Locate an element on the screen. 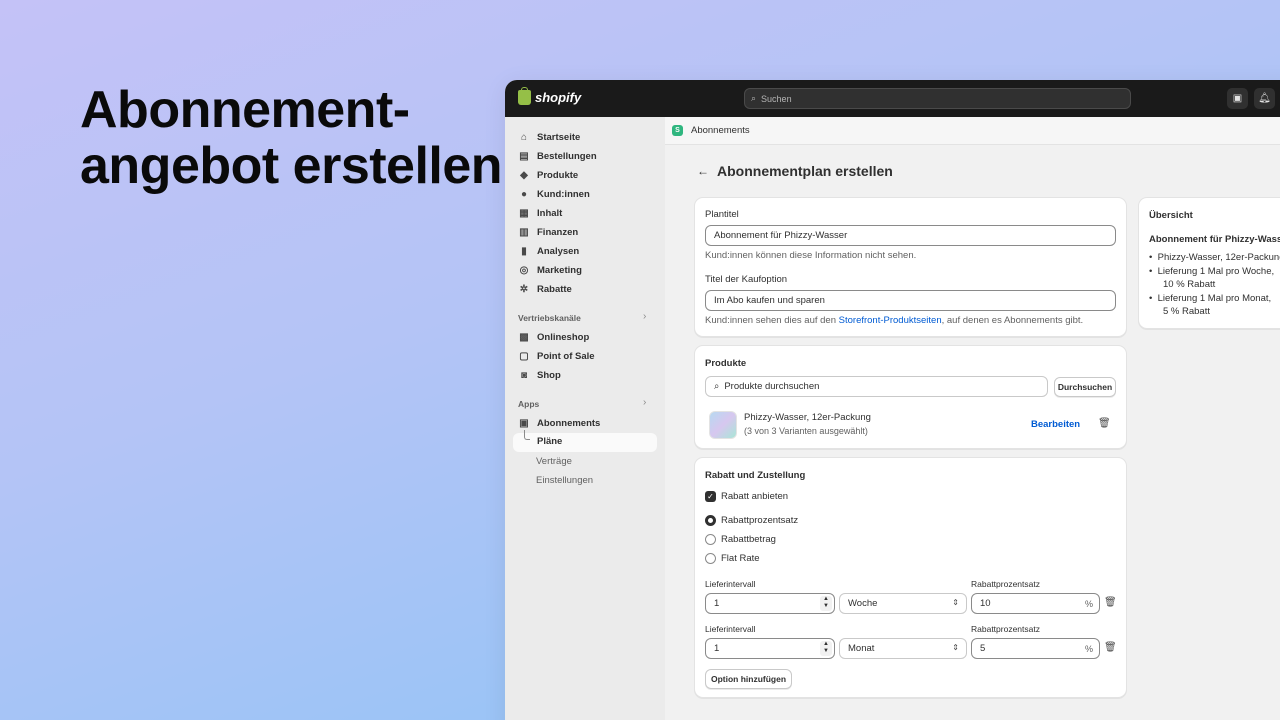  store-avatar-button: ▣ is located at coordinates (1237, 98).